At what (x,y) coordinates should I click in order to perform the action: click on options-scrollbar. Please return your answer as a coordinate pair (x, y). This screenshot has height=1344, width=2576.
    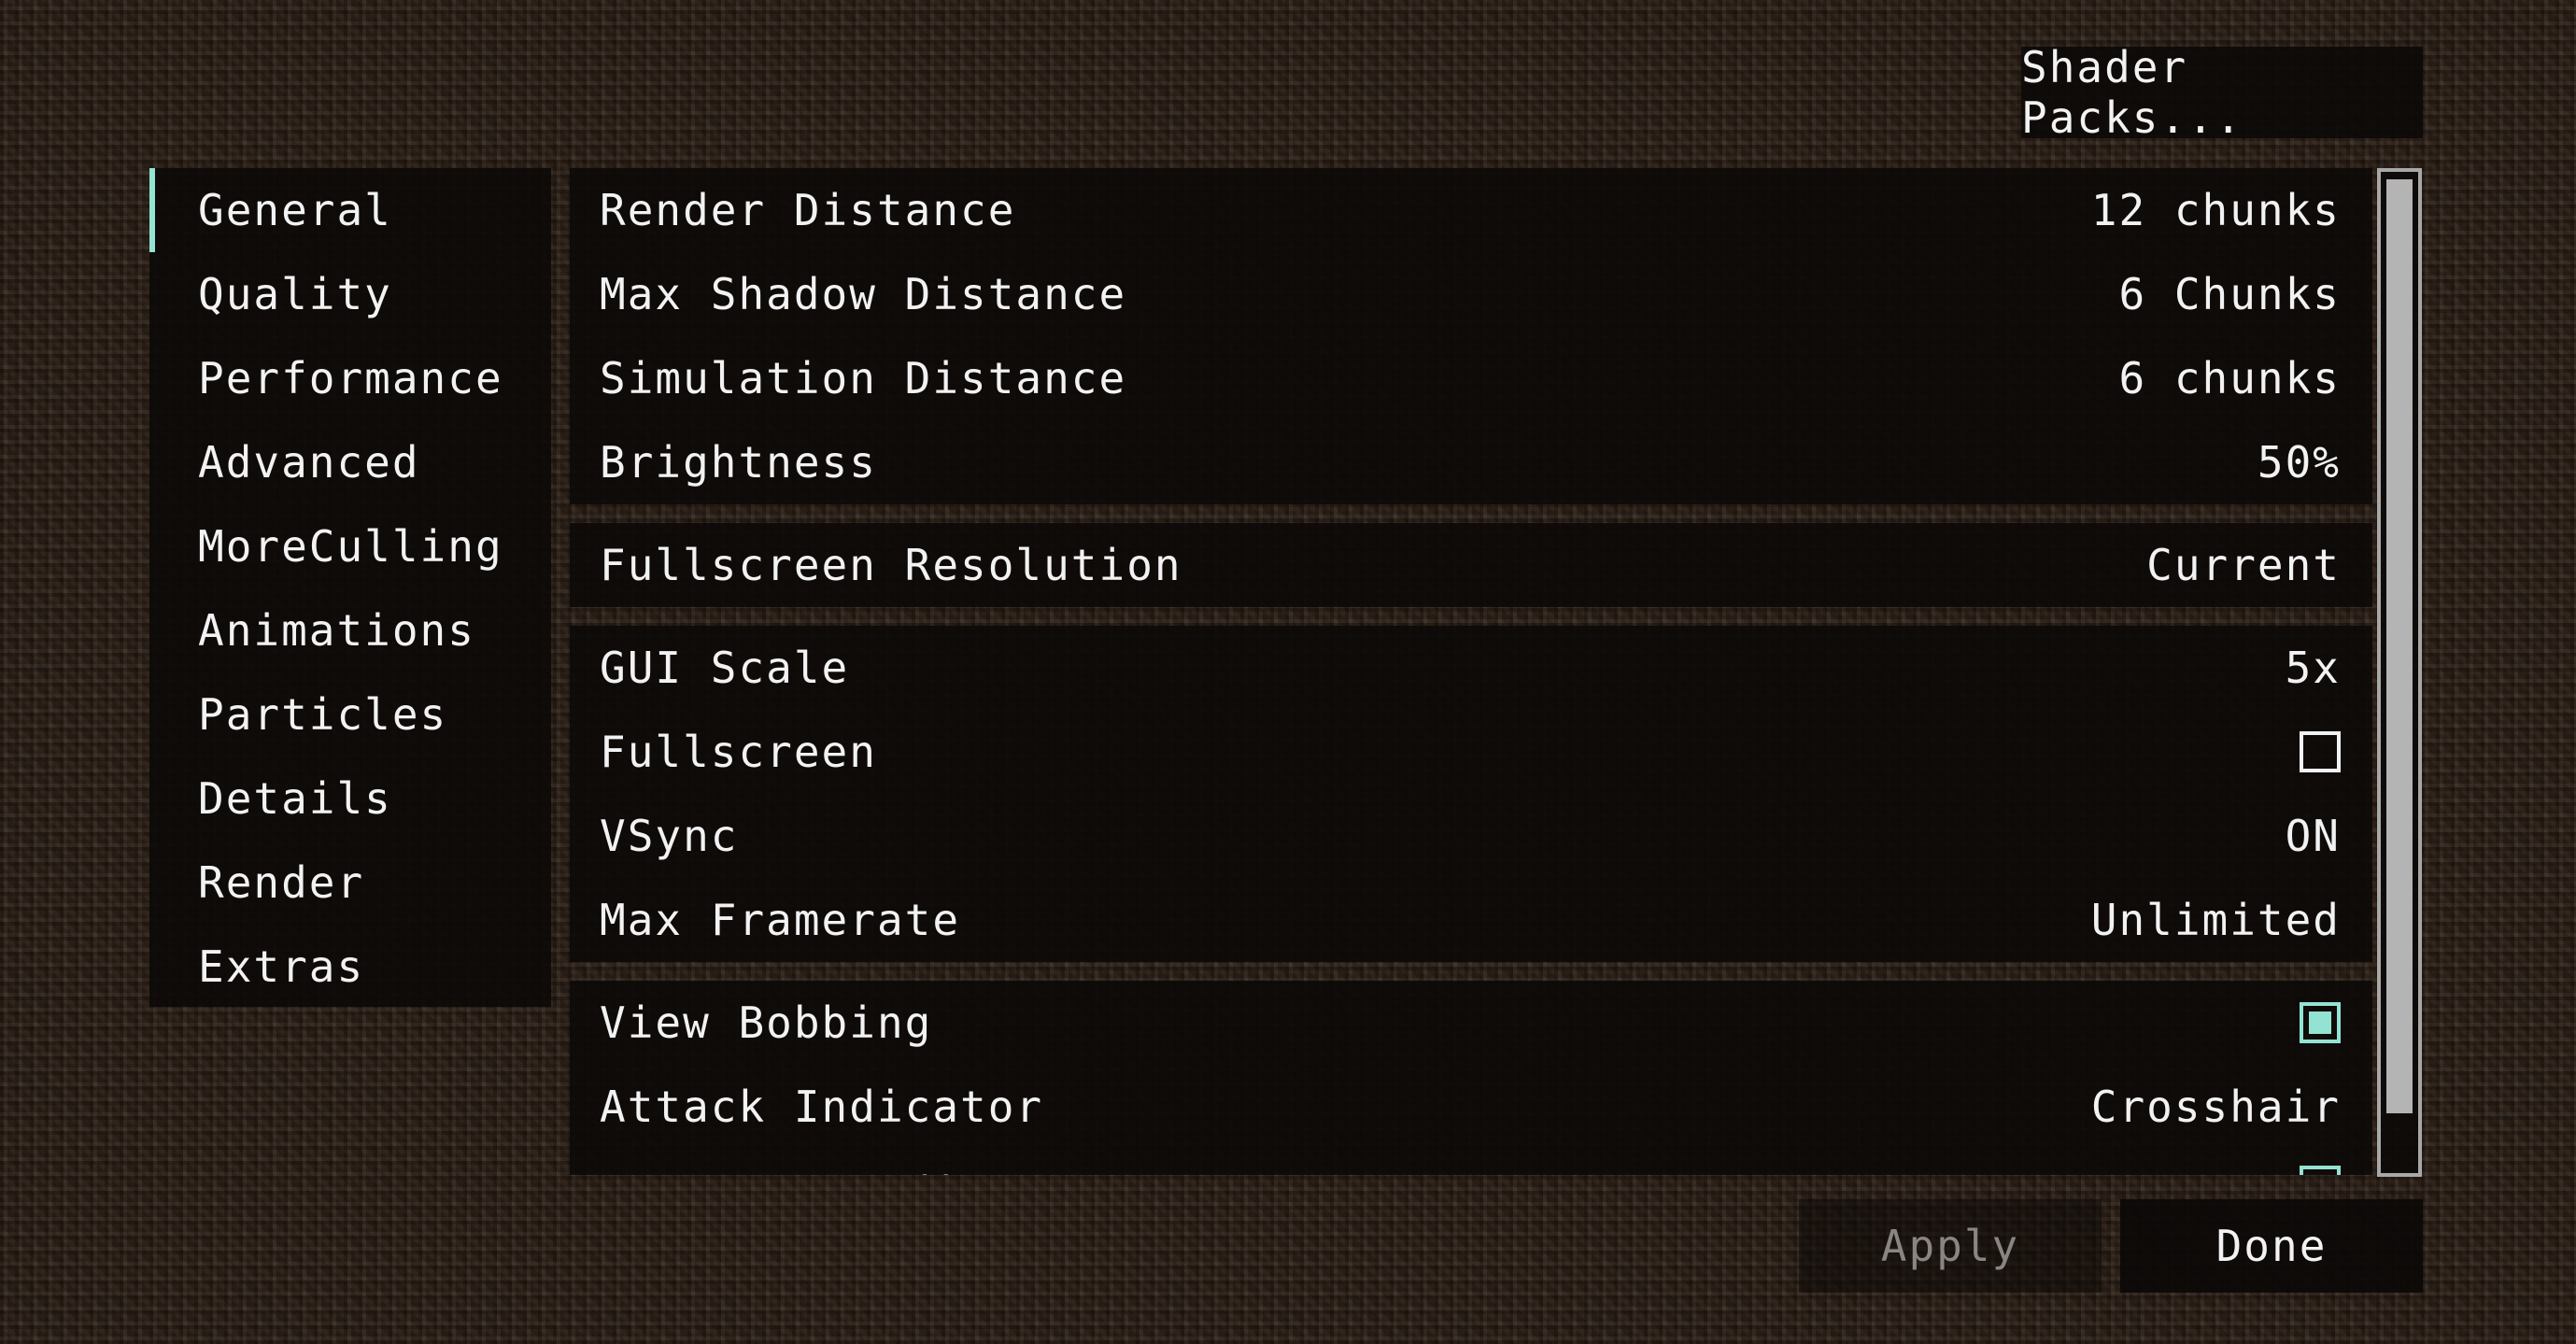
    Looking at the image, I should click on (2399, 672).